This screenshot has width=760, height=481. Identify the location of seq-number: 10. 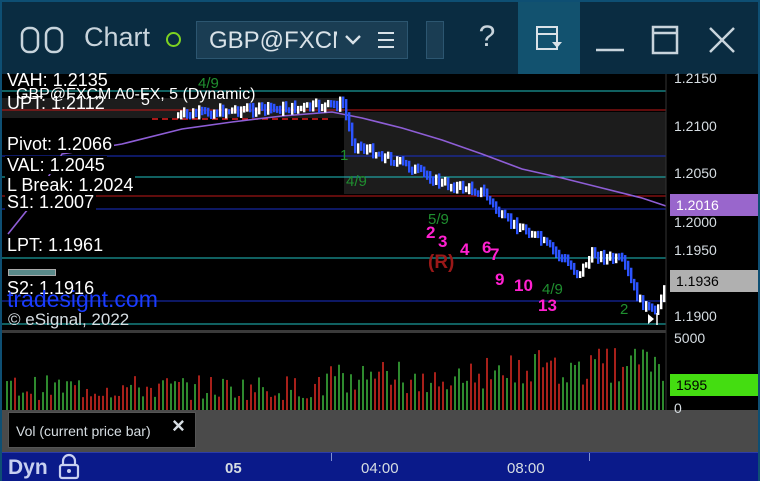
(523, 285).